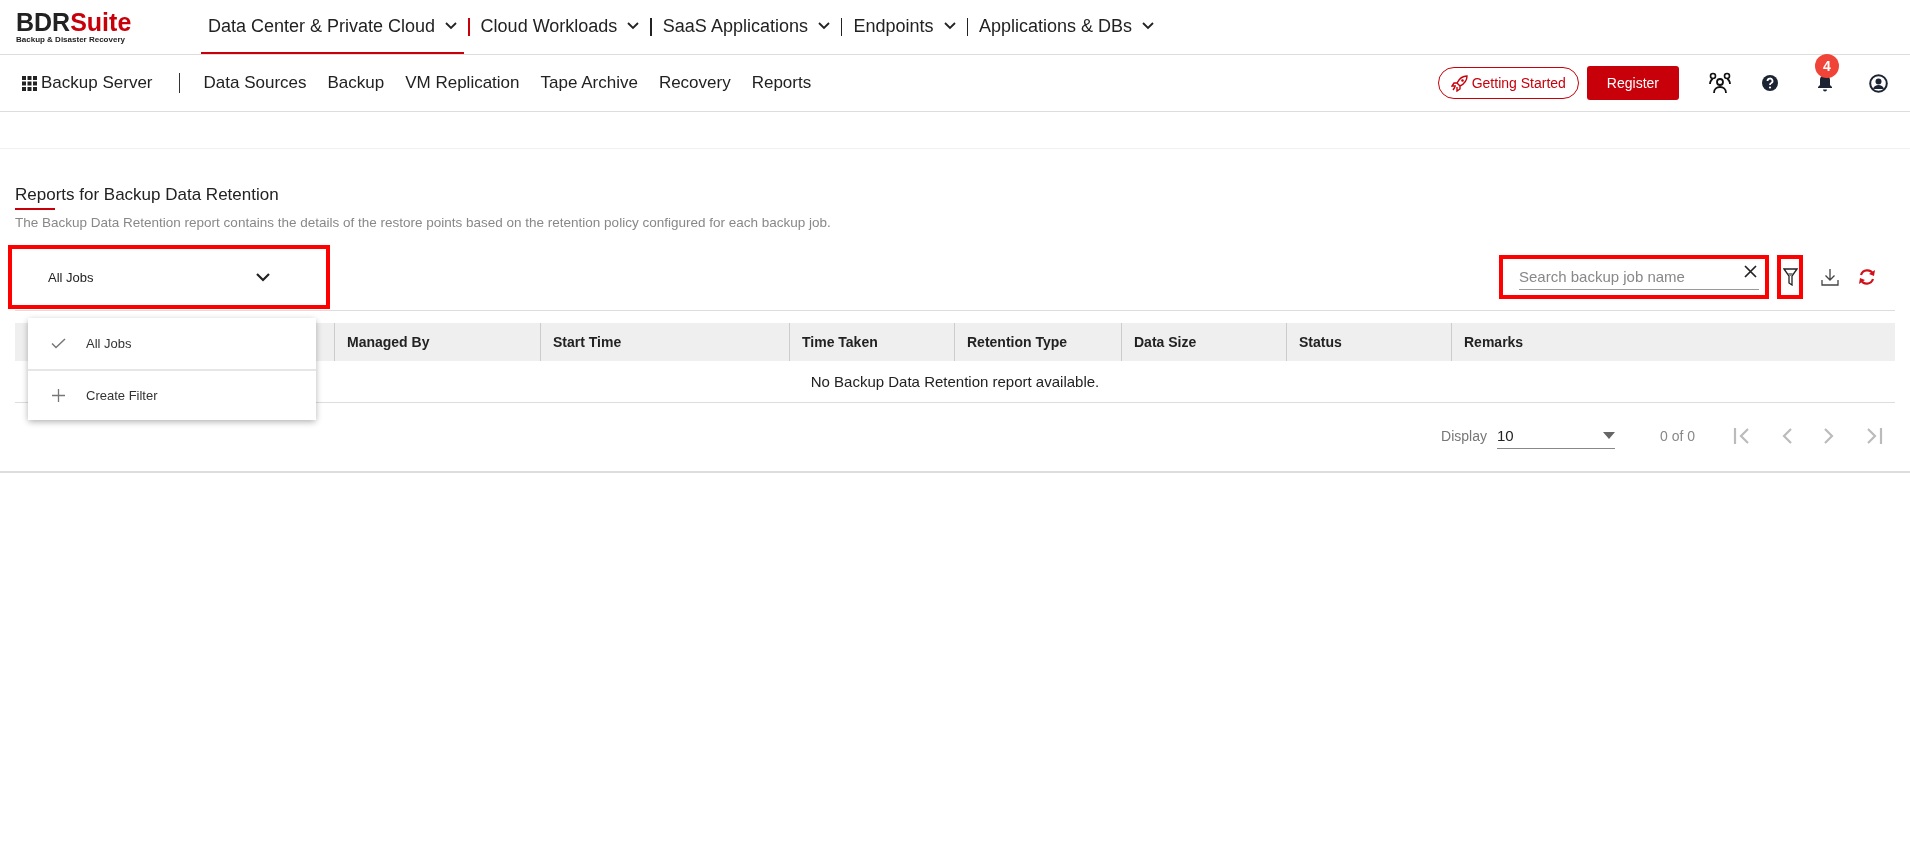 This screenshot has height=850, width=1910. What do you see at coordinates (58, 395) in the screenshot?
I see `plus-icon` at bounding box center [58, 395].